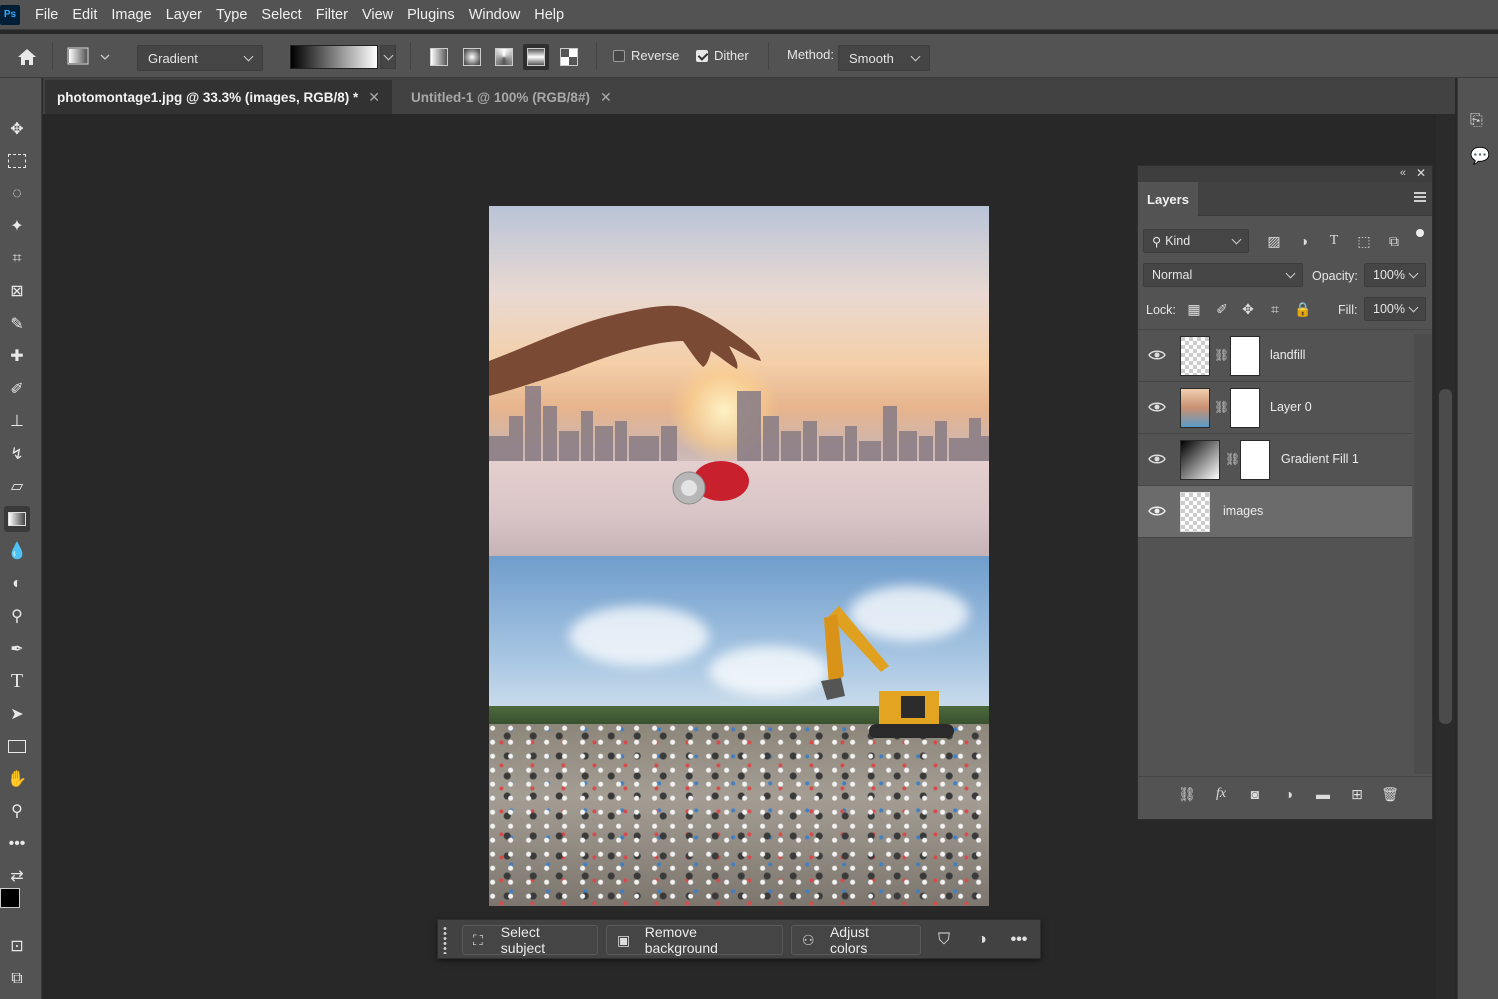 This screenshot has width=1498, height=999. What do you see at coordinates (17, 421) in the screenshot?
I see `clone-stamp-tool-icon: ⊥` at bounding box center [17, 421].